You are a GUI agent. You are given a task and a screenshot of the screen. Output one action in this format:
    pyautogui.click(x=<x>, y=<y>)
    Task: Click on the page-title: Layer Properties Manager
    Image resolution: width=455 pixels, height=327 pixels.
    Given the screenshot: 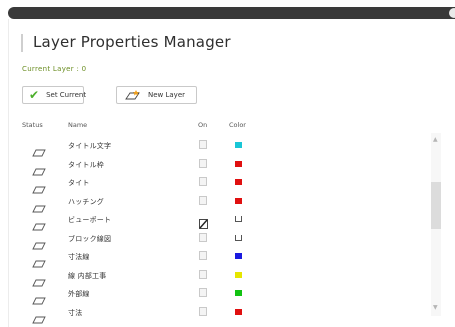 What is the action you would take?
    pyautogui.click(x=132, y=42)
    